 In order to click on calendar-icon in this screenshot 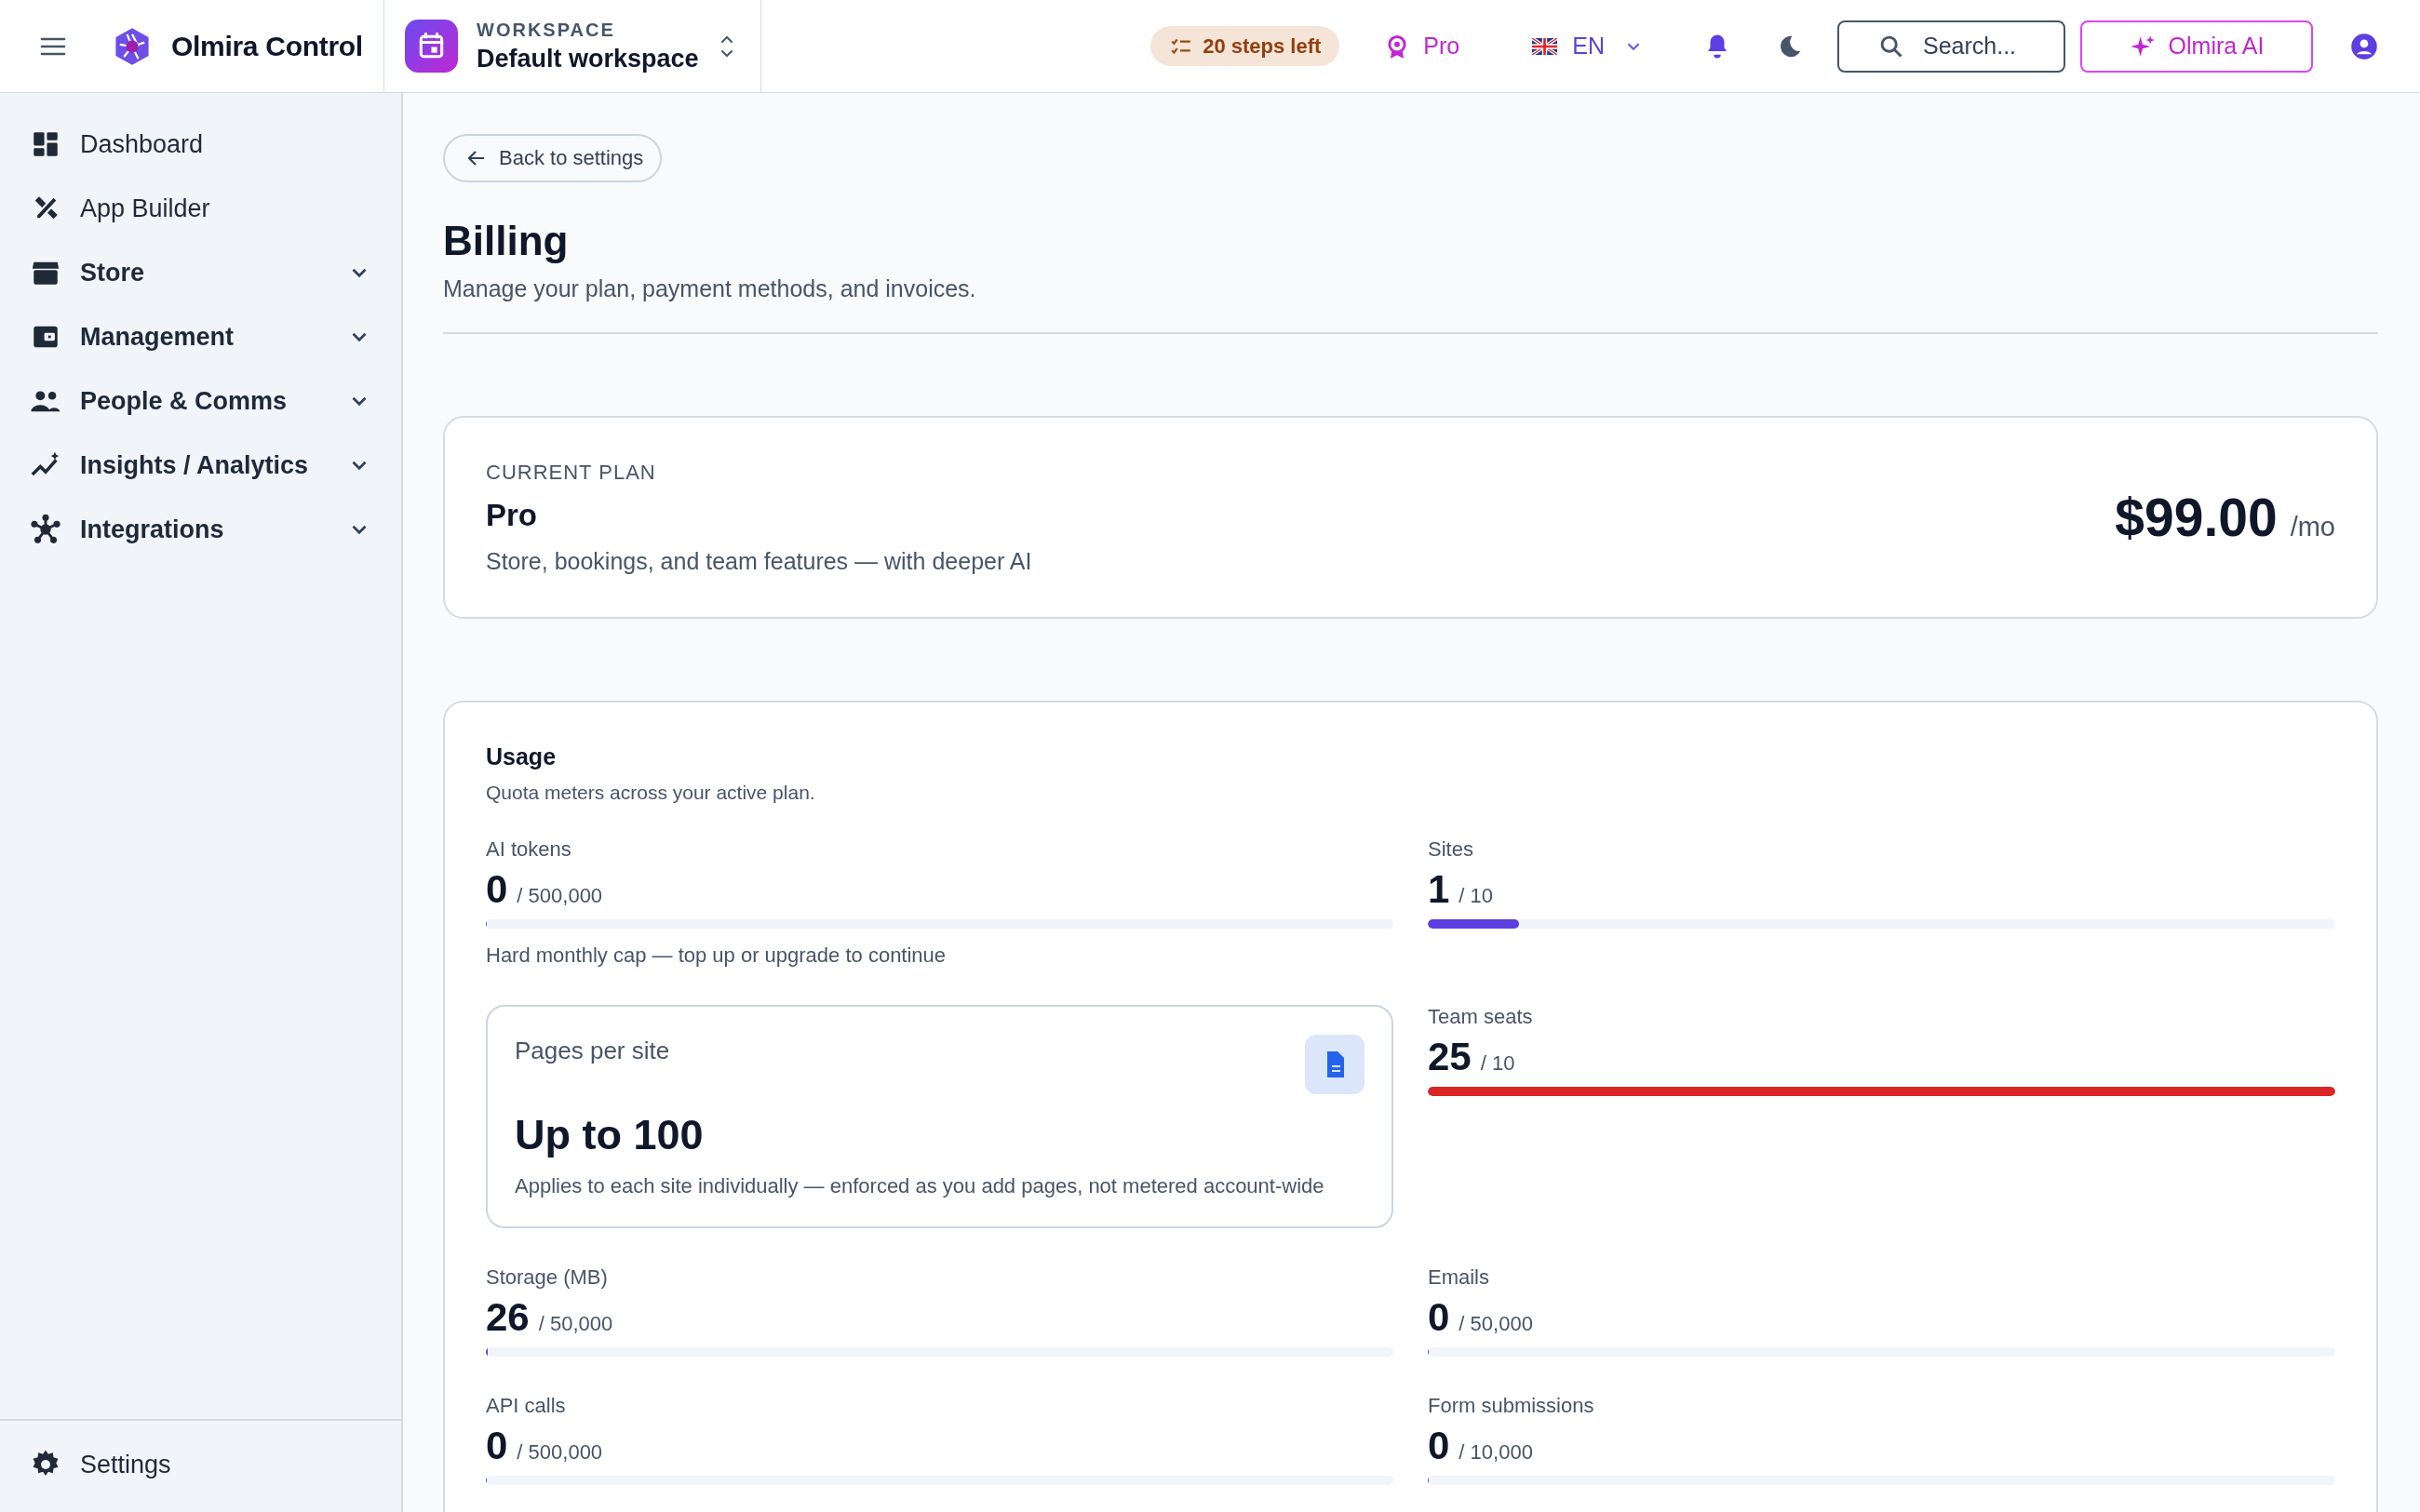, I will do `click(431, 46)`.